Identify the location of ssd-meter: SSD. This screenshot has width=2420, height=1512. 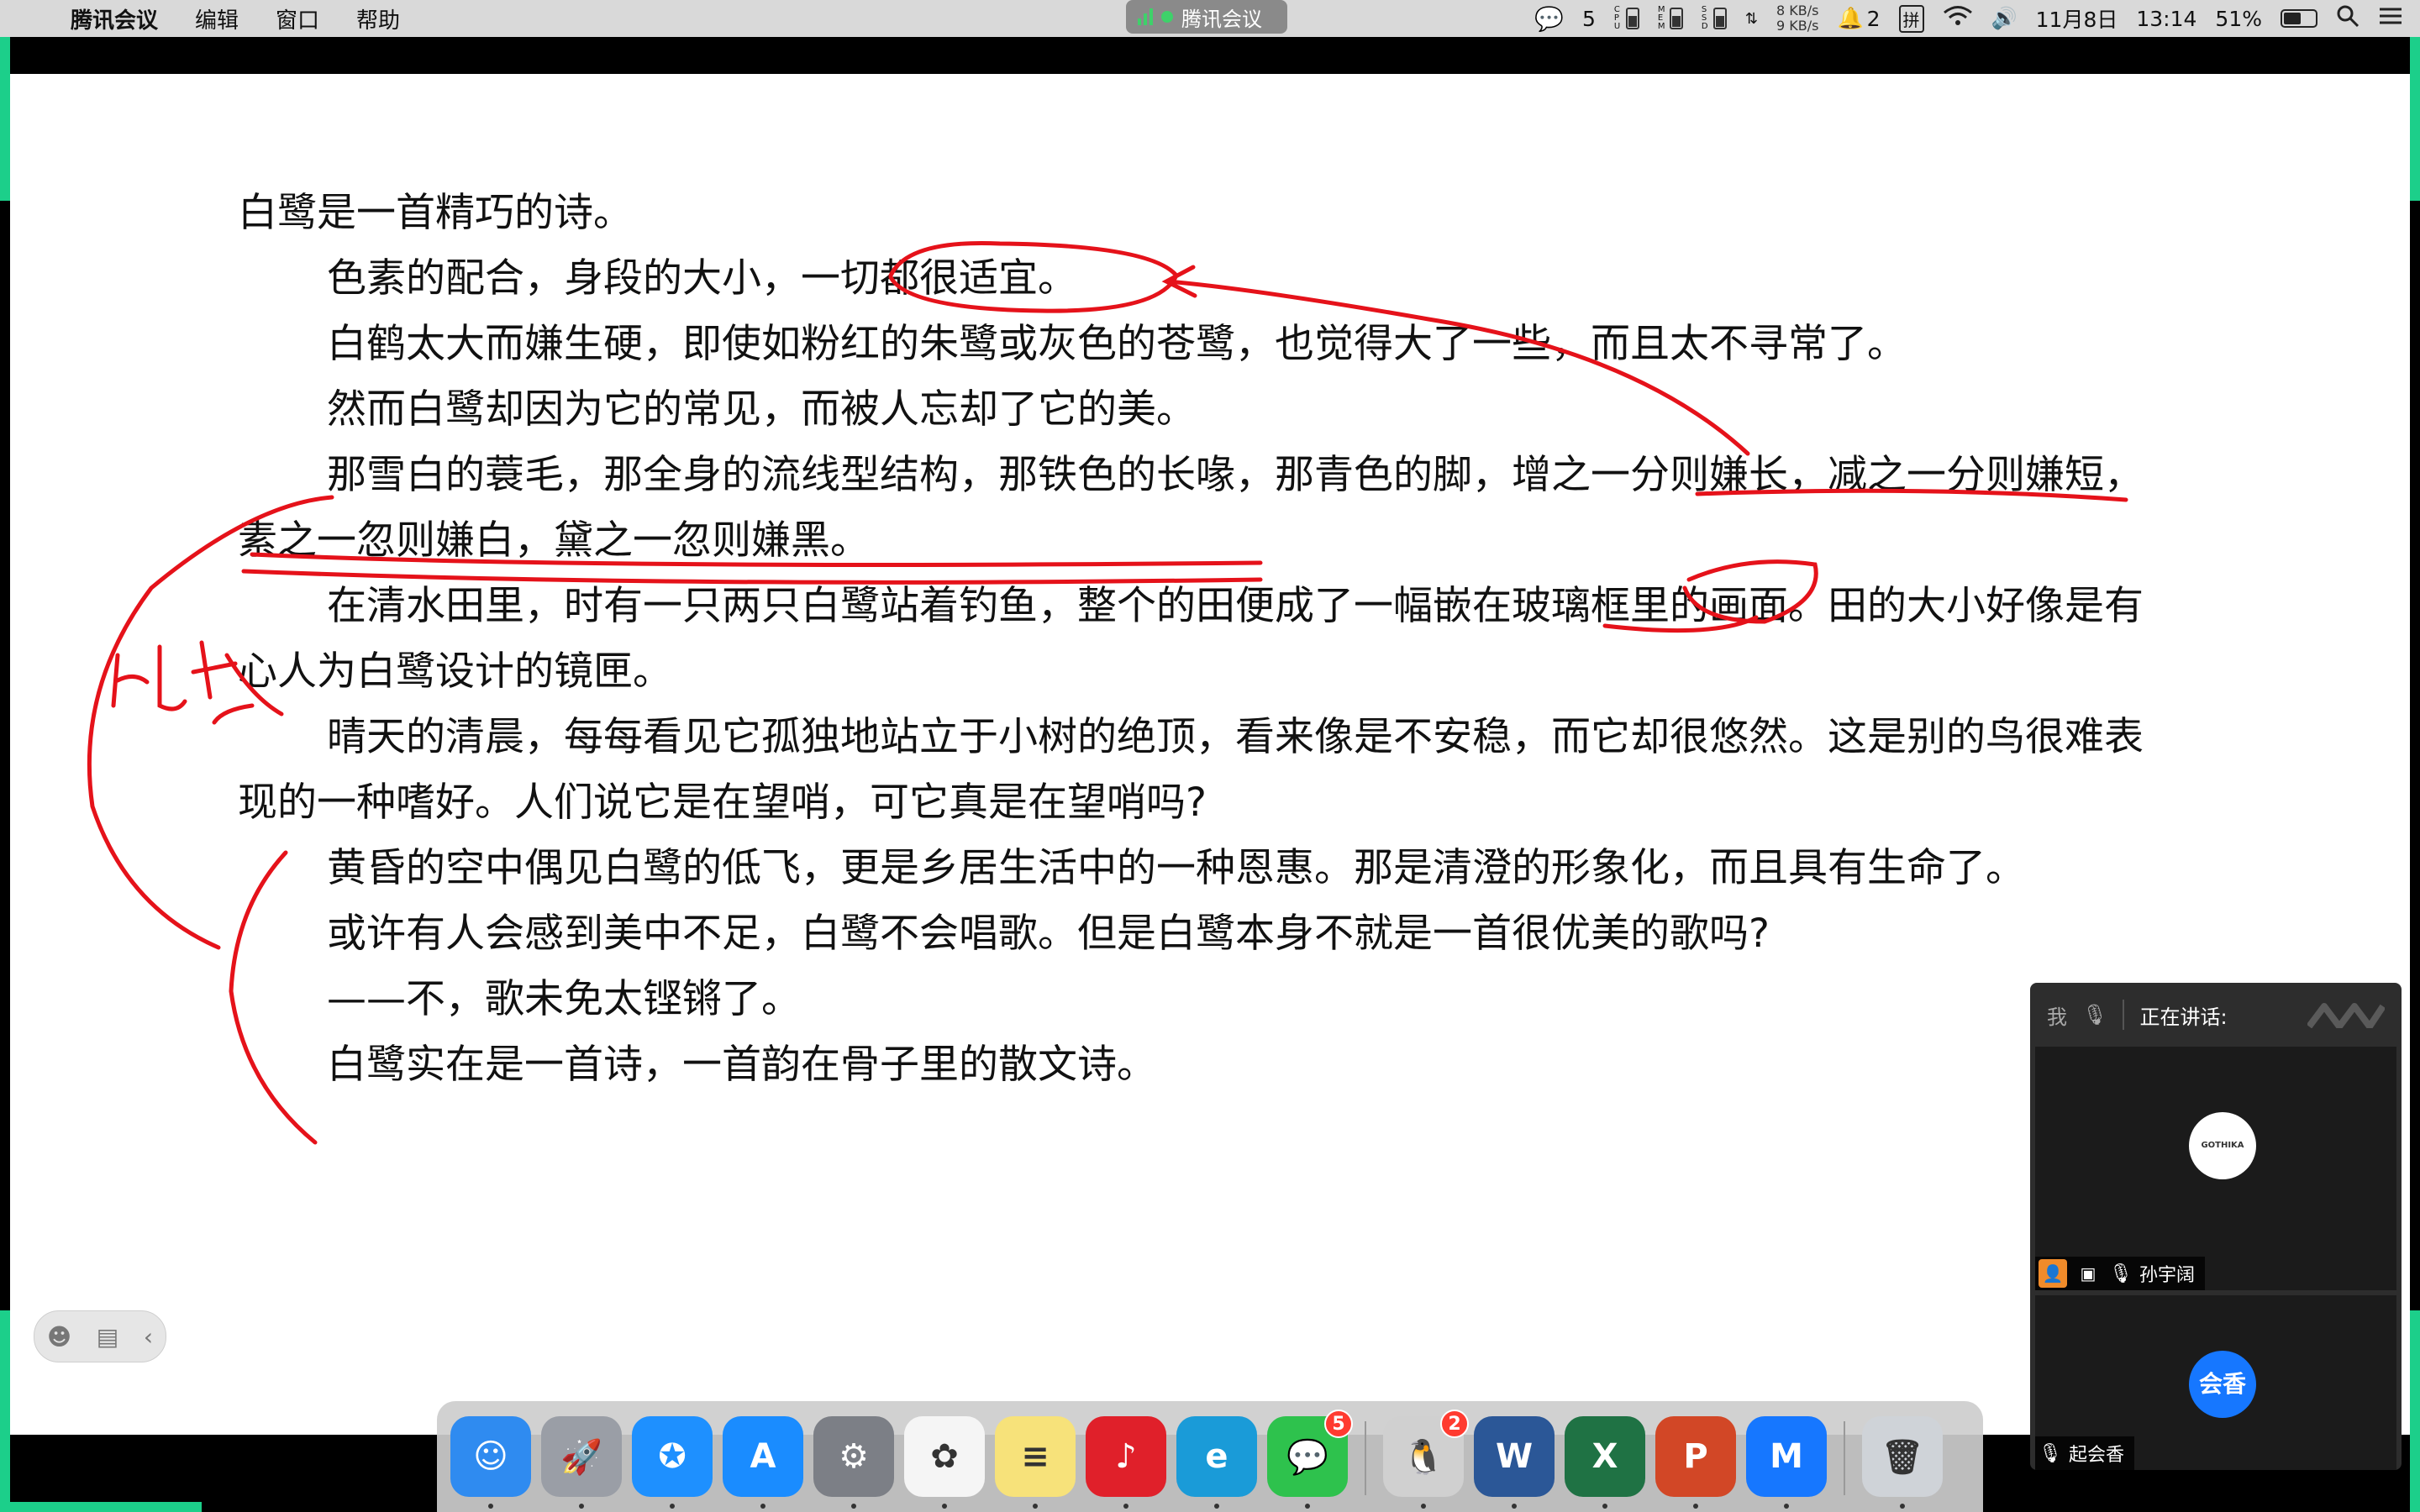
(1714, 18).